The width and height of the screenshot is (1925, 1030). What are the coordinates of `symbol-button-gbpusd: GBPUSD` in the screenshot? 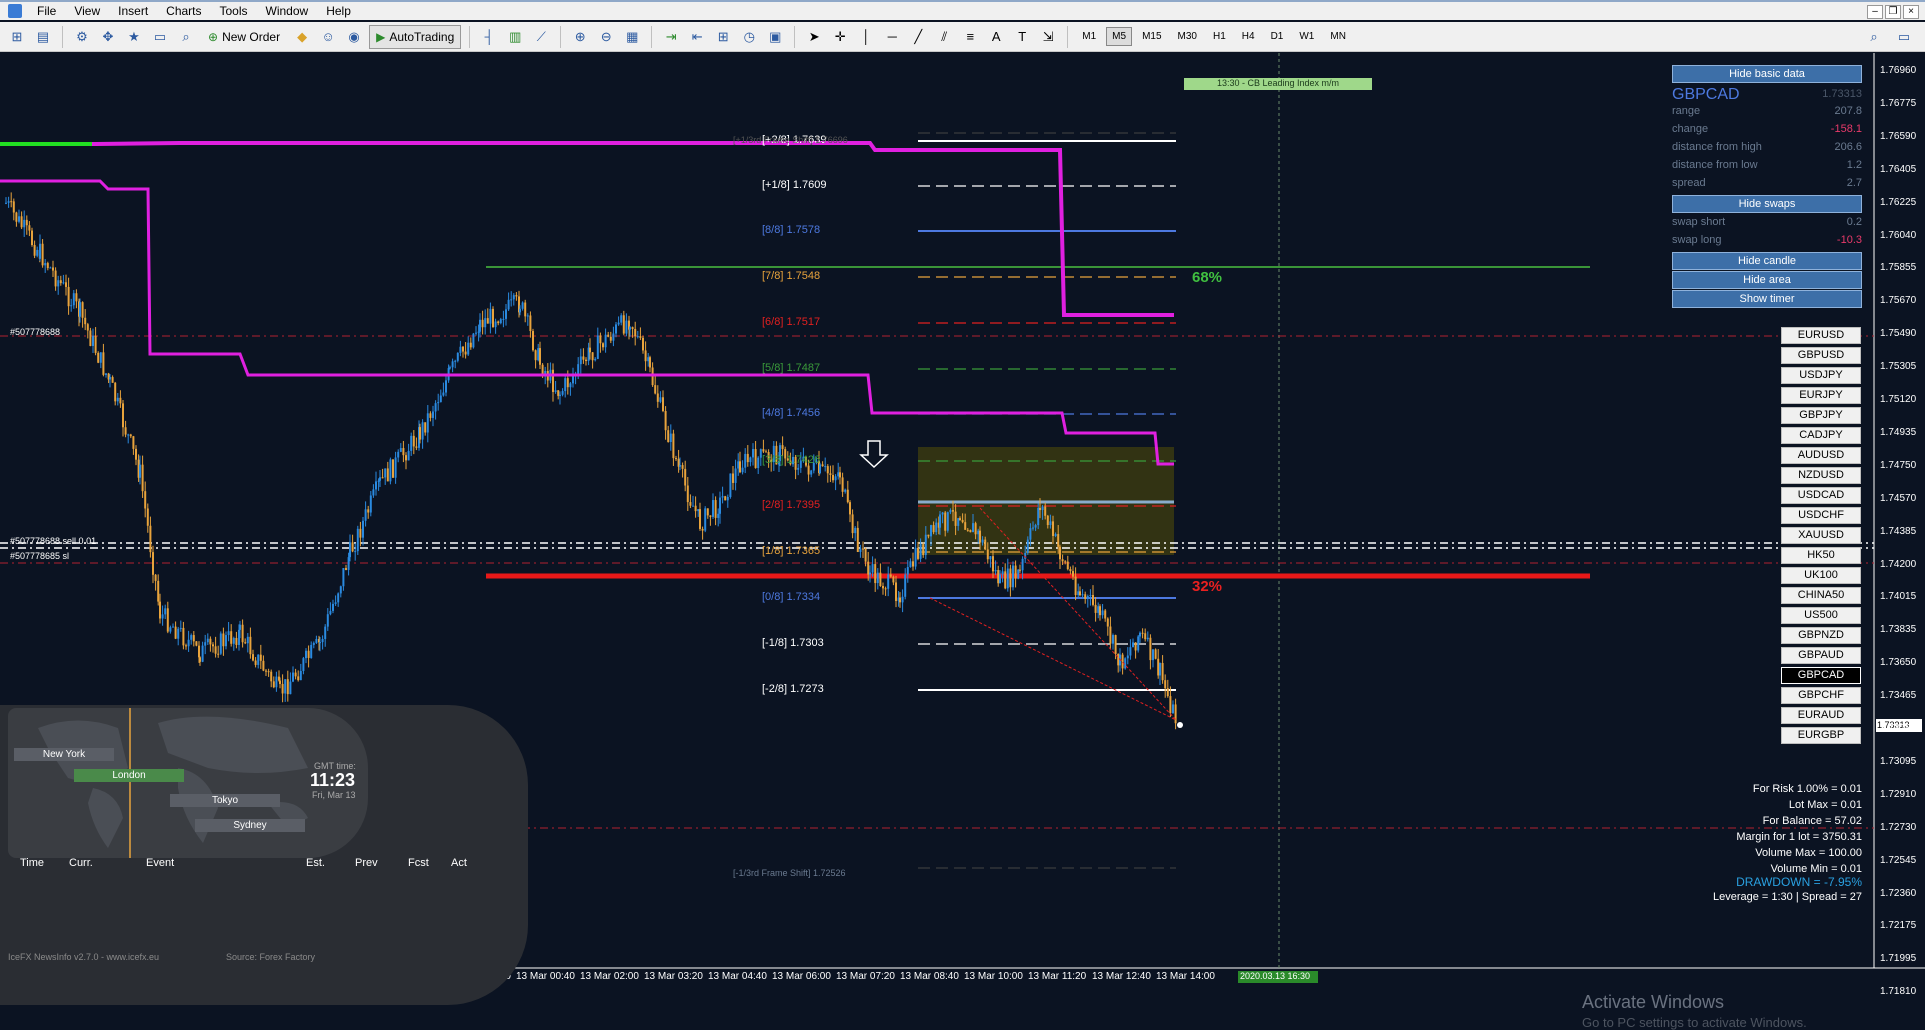 It's located at (1821, 355).